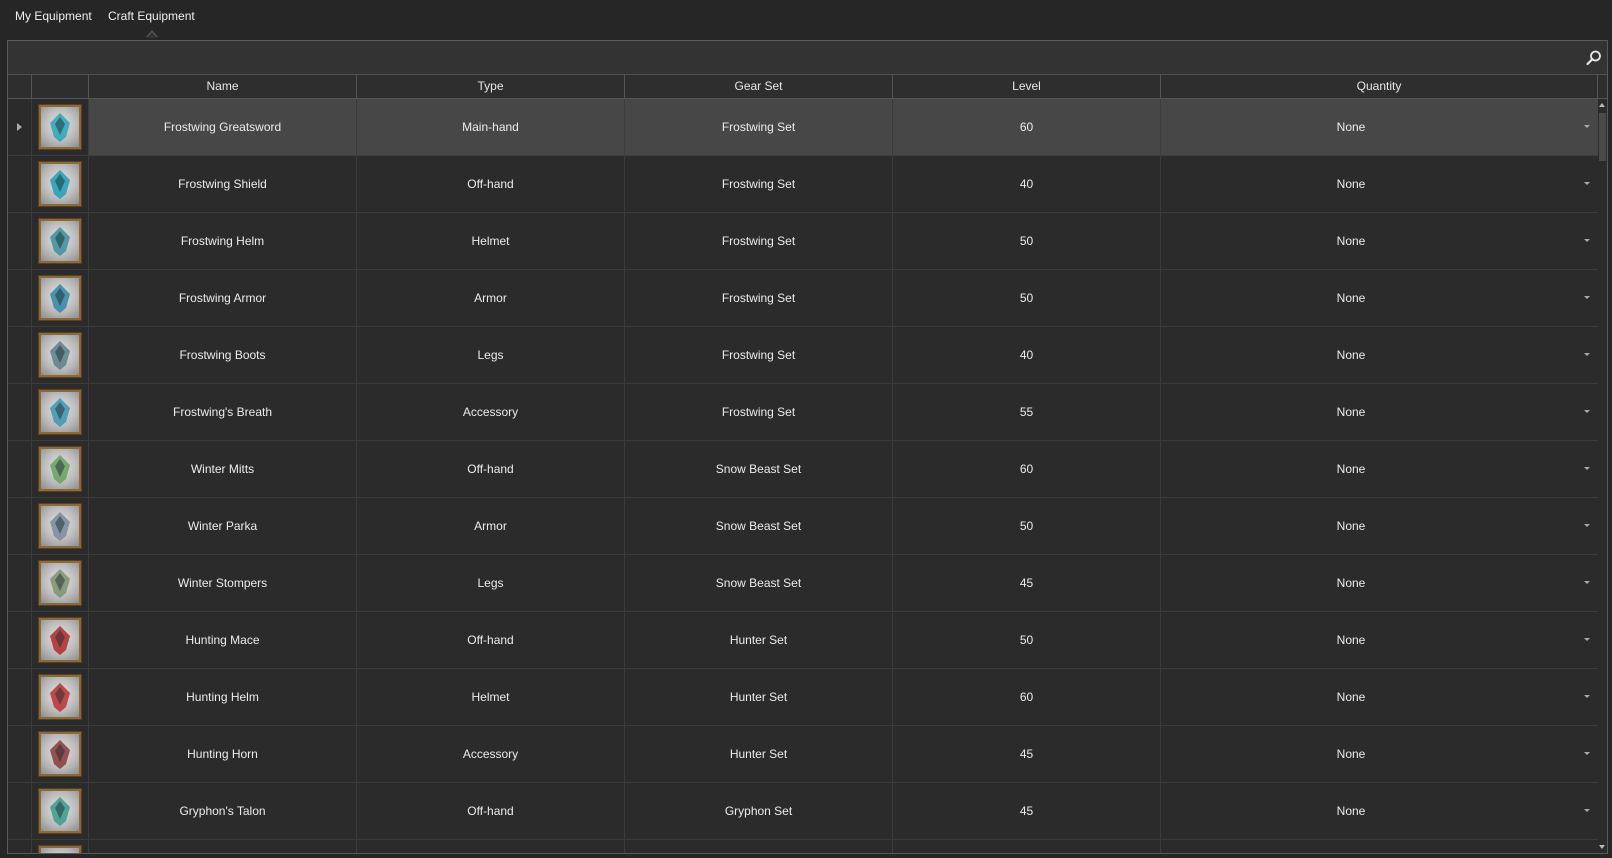 This screenshot has width=1612, height=858. I want to click on item-name: Frostwing Boots, so click(223, 355).